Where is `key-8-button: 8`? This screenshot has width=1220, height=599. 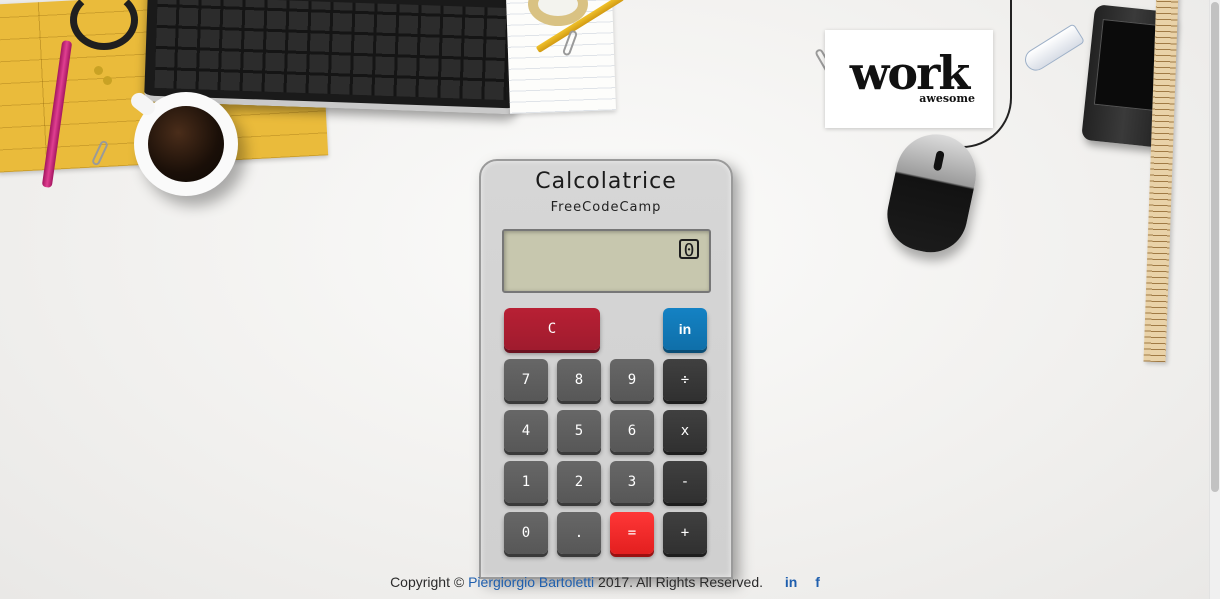 key-8-button: 8 is located at coordinates (579, 380).